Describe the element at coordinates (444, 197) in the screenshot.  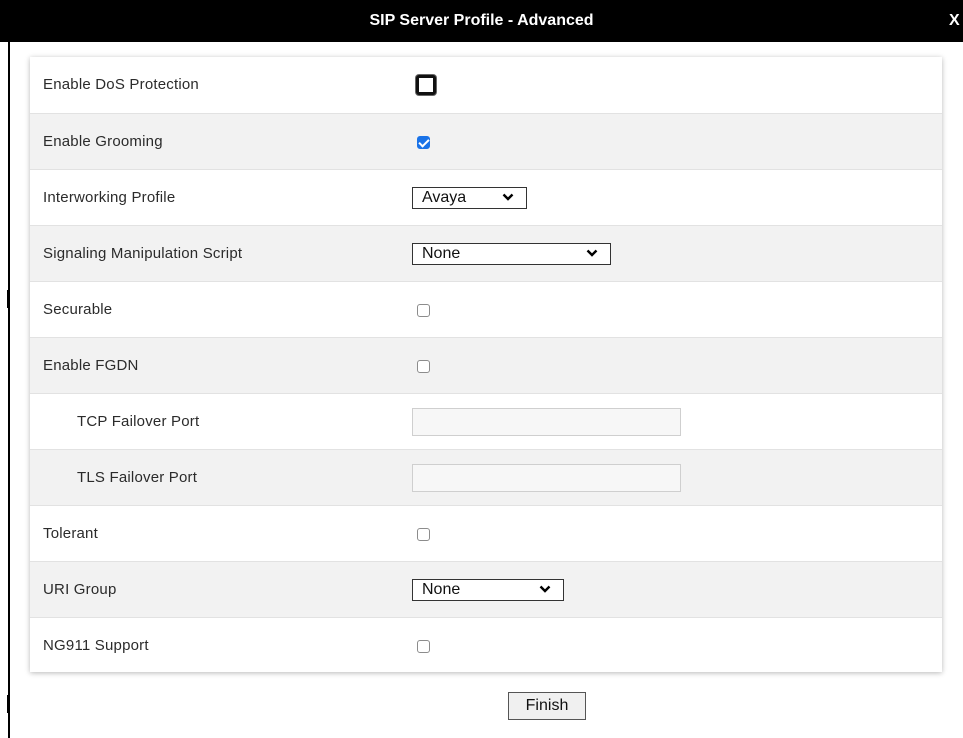
I see `interworking-profile-value: Avaya` at that location.